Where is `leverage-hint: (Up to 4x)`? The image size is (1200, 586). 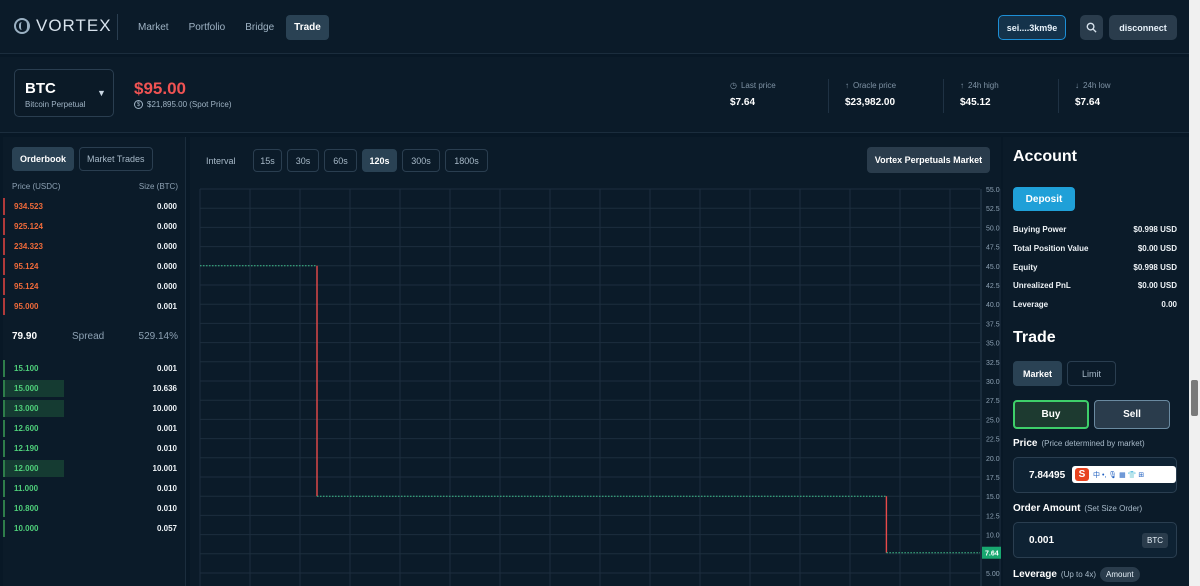
leverage-hint: (Up to 4x) is located at coordinates (1078, 574).